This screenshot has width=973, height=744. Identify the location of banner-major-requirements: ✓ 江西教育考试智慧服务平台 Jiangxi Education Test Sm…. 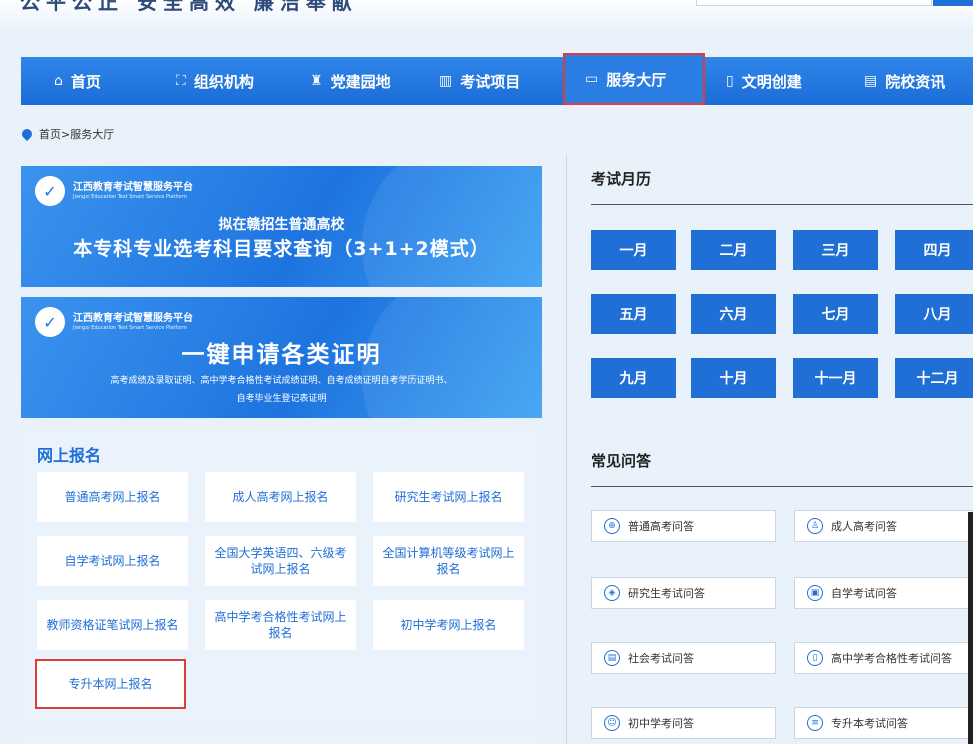
(281, 226).